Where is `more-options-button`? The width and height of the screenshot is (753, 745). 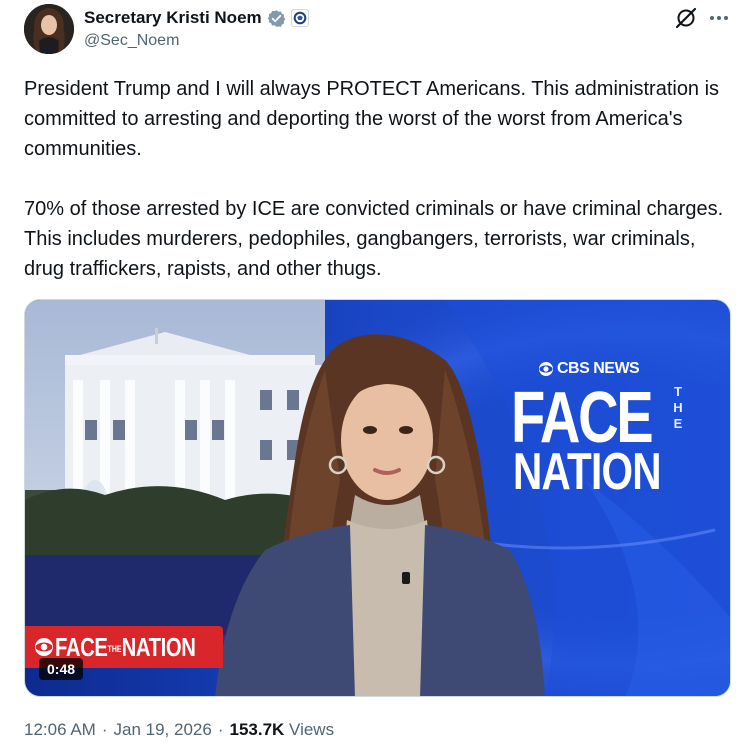 more-options-button is located at coordinates (719, 18).